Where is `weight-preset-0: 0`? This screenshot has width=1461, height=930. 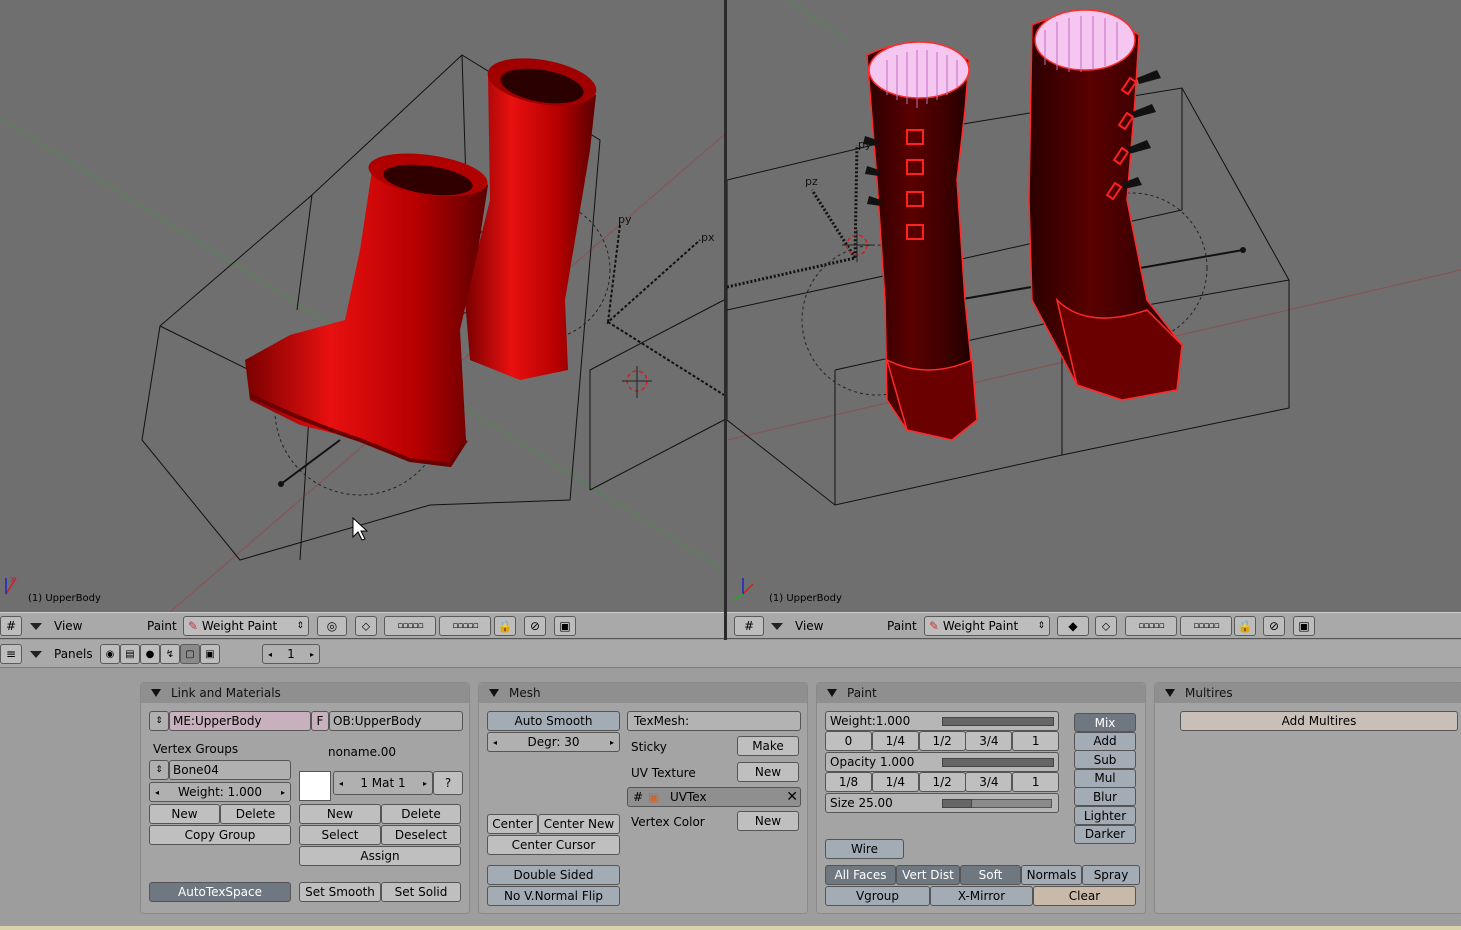 weight-preset-0: 0 is located at coordinates (848, 741).